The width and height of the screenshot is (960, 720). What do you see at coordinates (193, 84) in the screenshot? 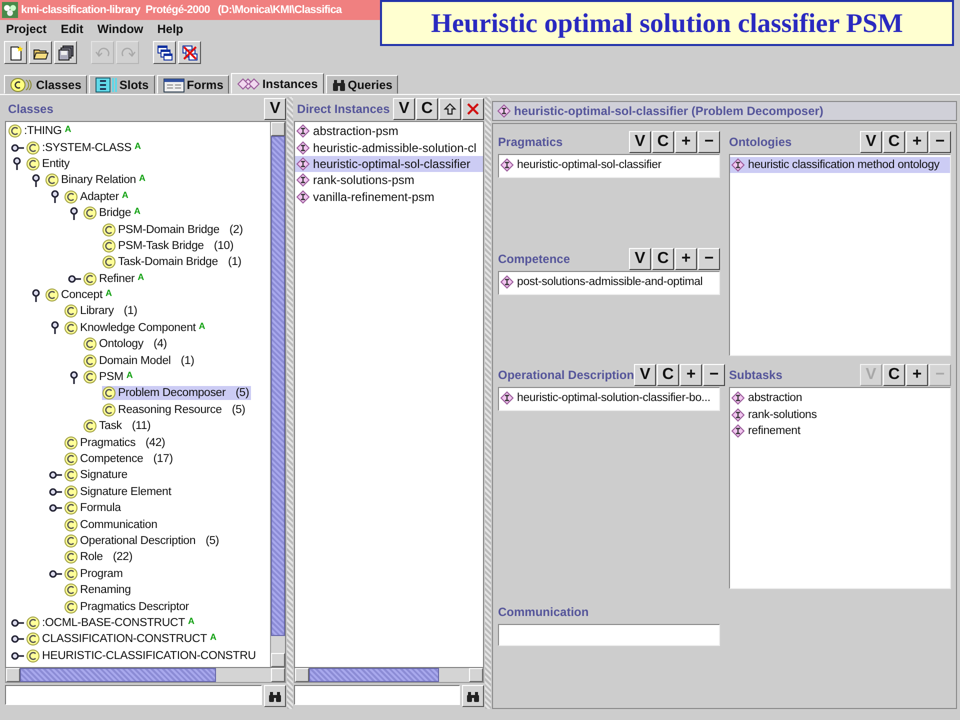
I see `tab: Forms` at bounding box center [193, 84].